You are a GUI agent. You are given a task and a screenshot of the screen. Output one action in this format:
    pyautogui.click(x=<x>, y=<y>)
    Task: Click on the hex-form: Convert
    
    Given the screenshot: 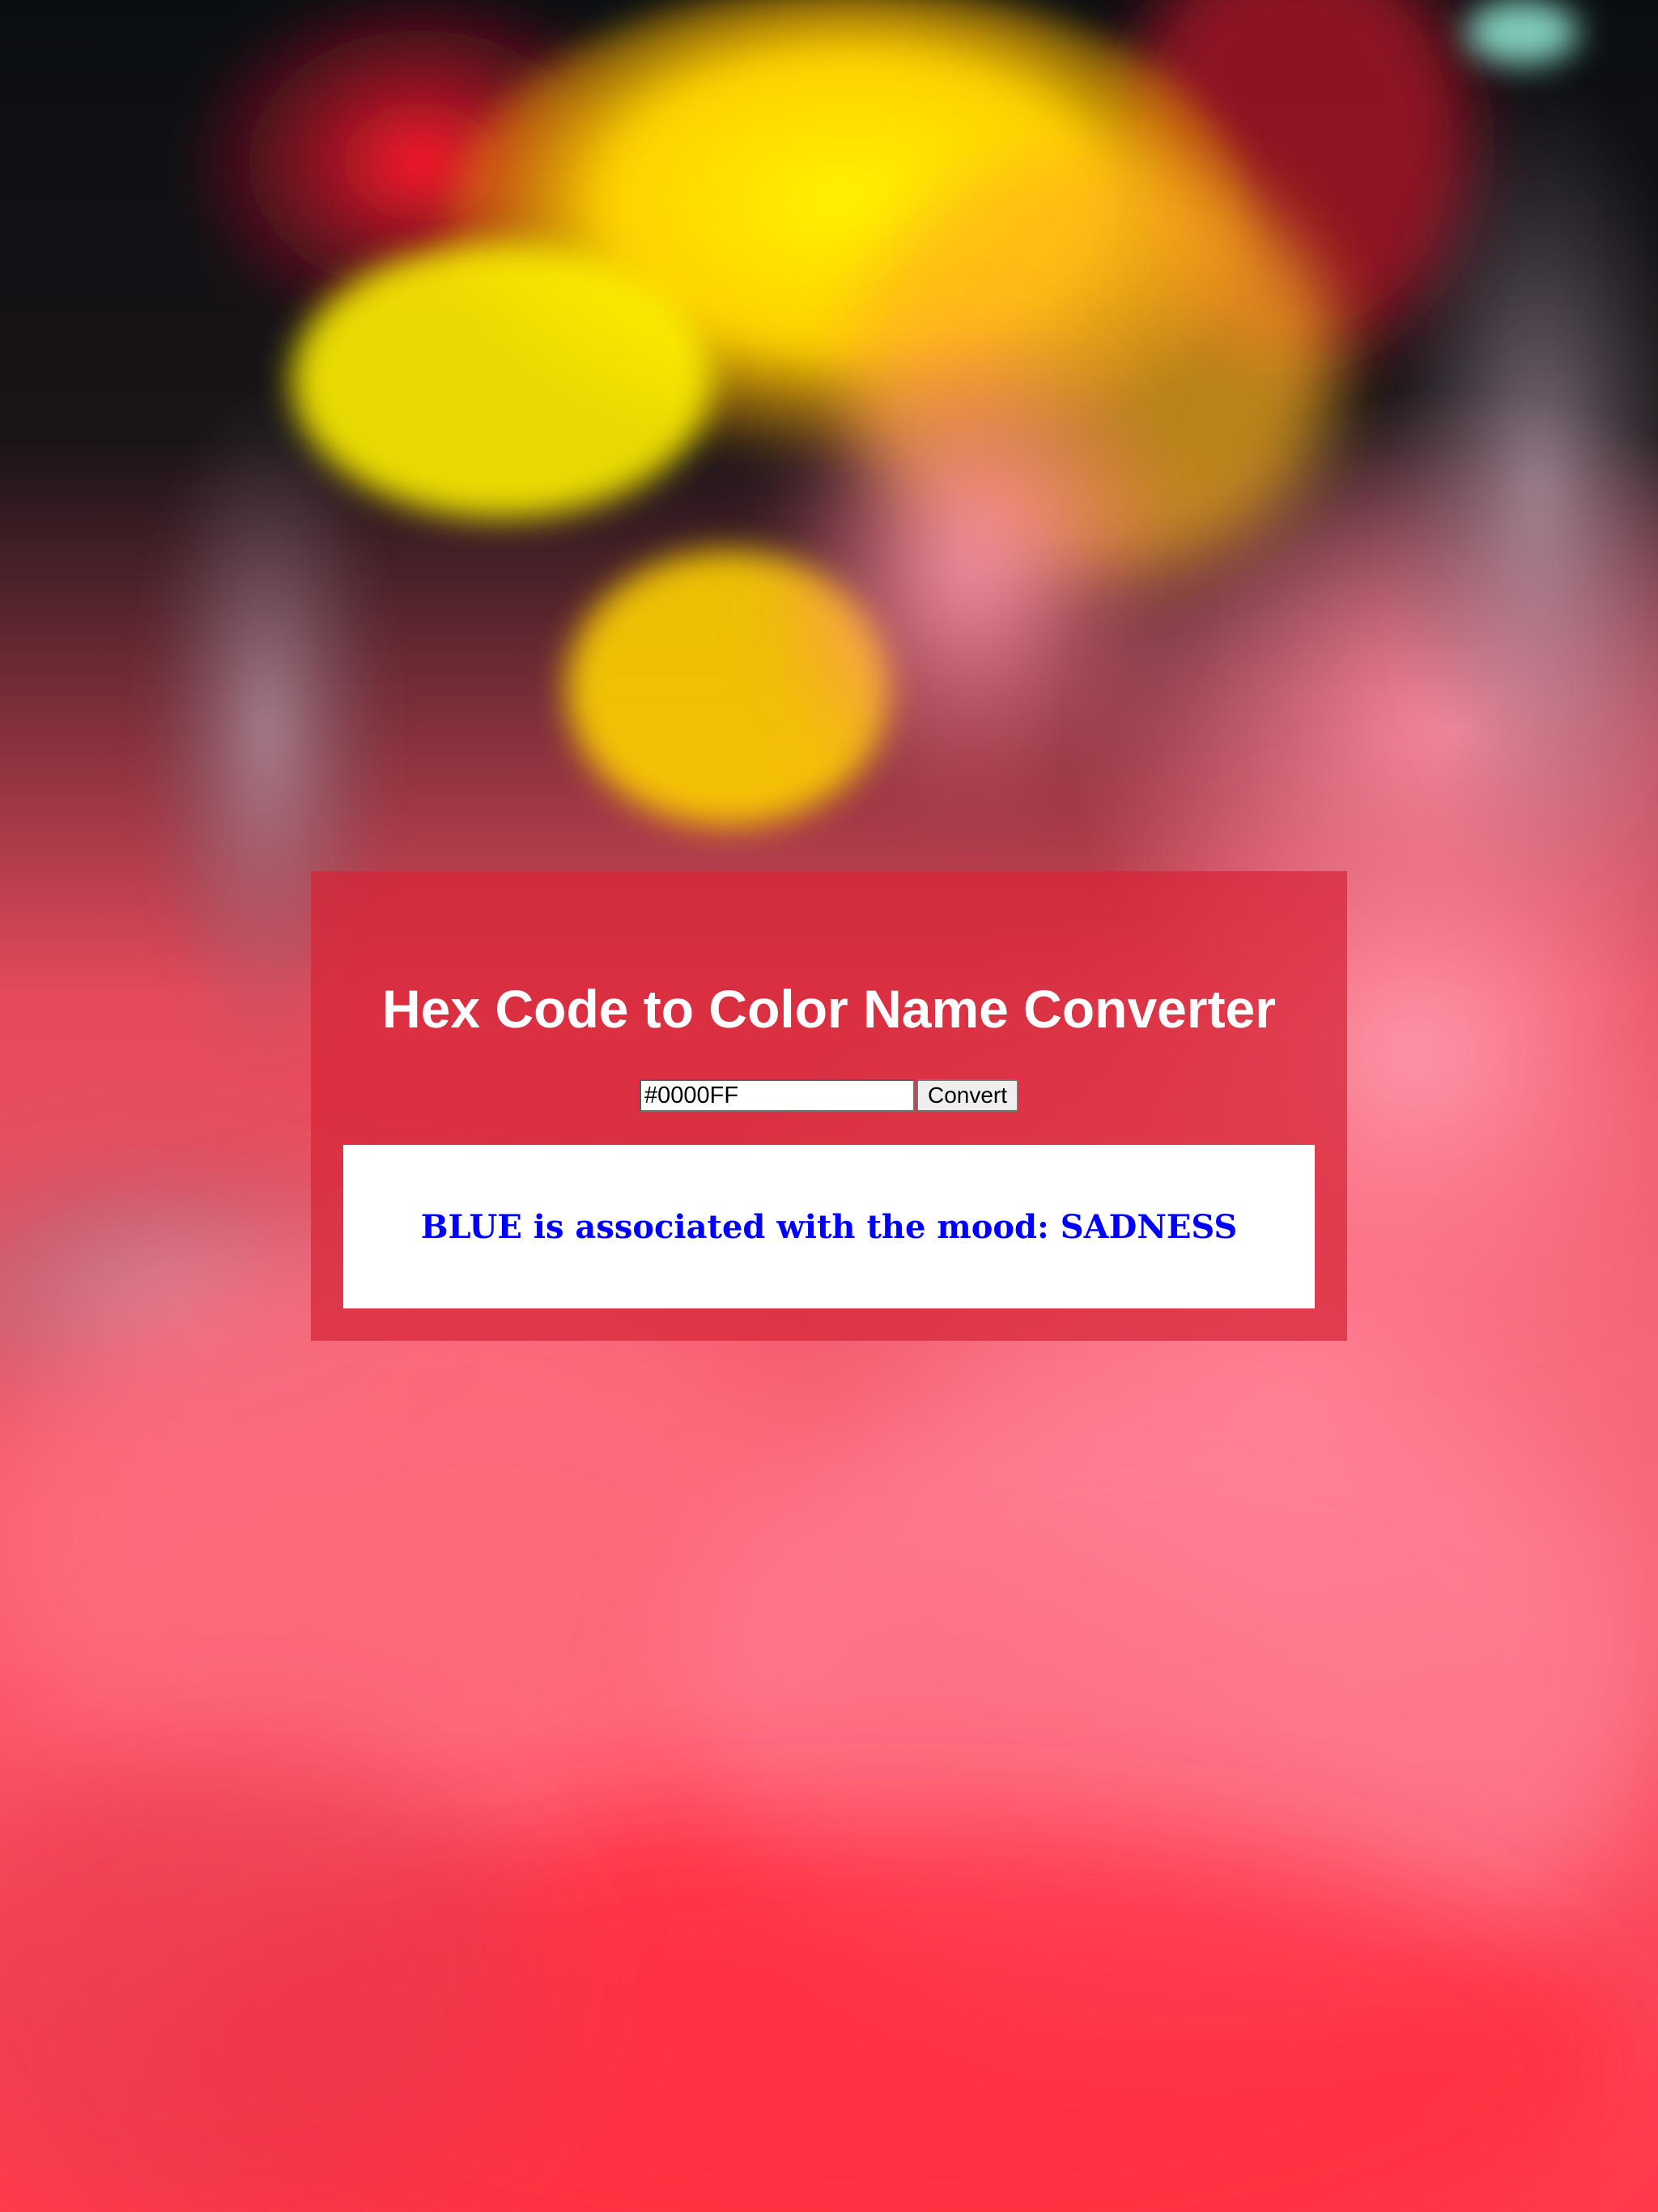 What is the action you would take?
    pyautogui.click(x=829, y=1096)
    